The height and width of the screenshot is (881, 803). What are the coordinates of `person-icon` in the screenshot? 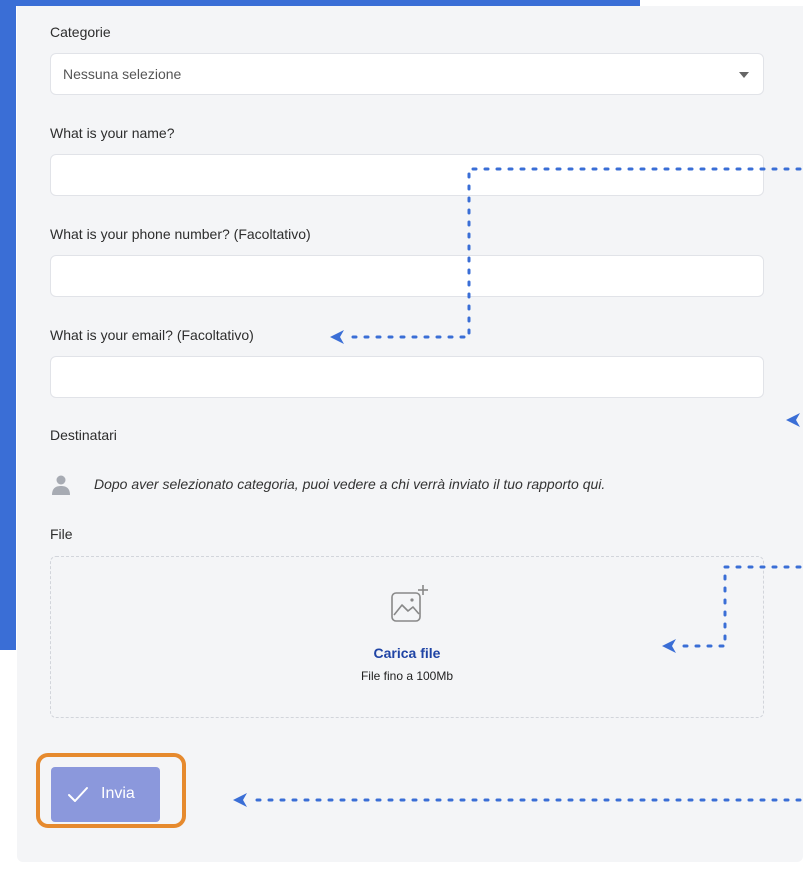 It's located at (61, 485).